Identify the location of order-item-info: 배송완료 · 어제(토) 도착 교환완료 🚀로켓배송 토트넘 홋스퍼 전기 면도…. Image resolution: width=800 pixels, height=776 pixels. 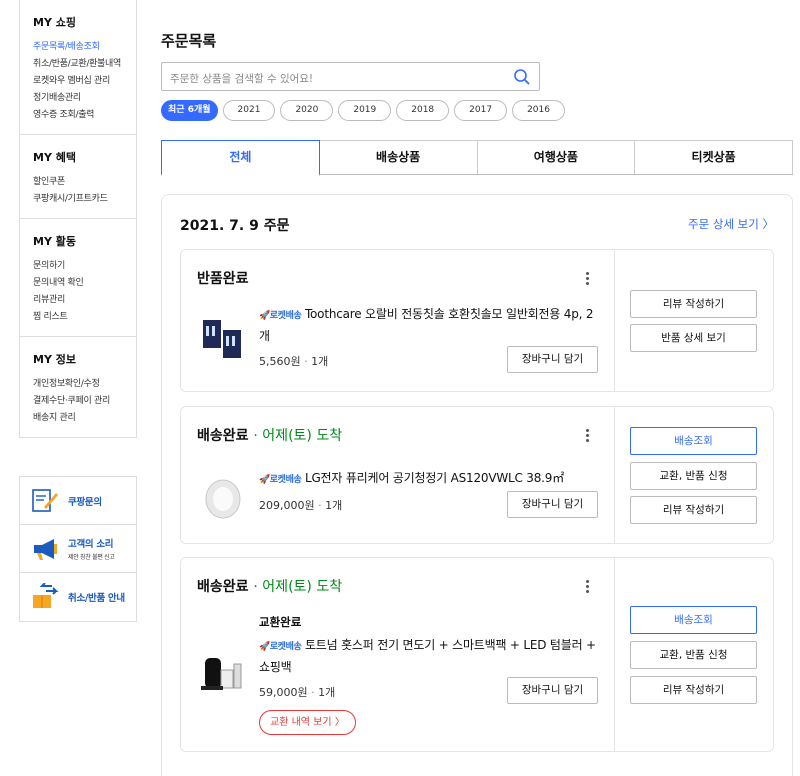
(398, 654).